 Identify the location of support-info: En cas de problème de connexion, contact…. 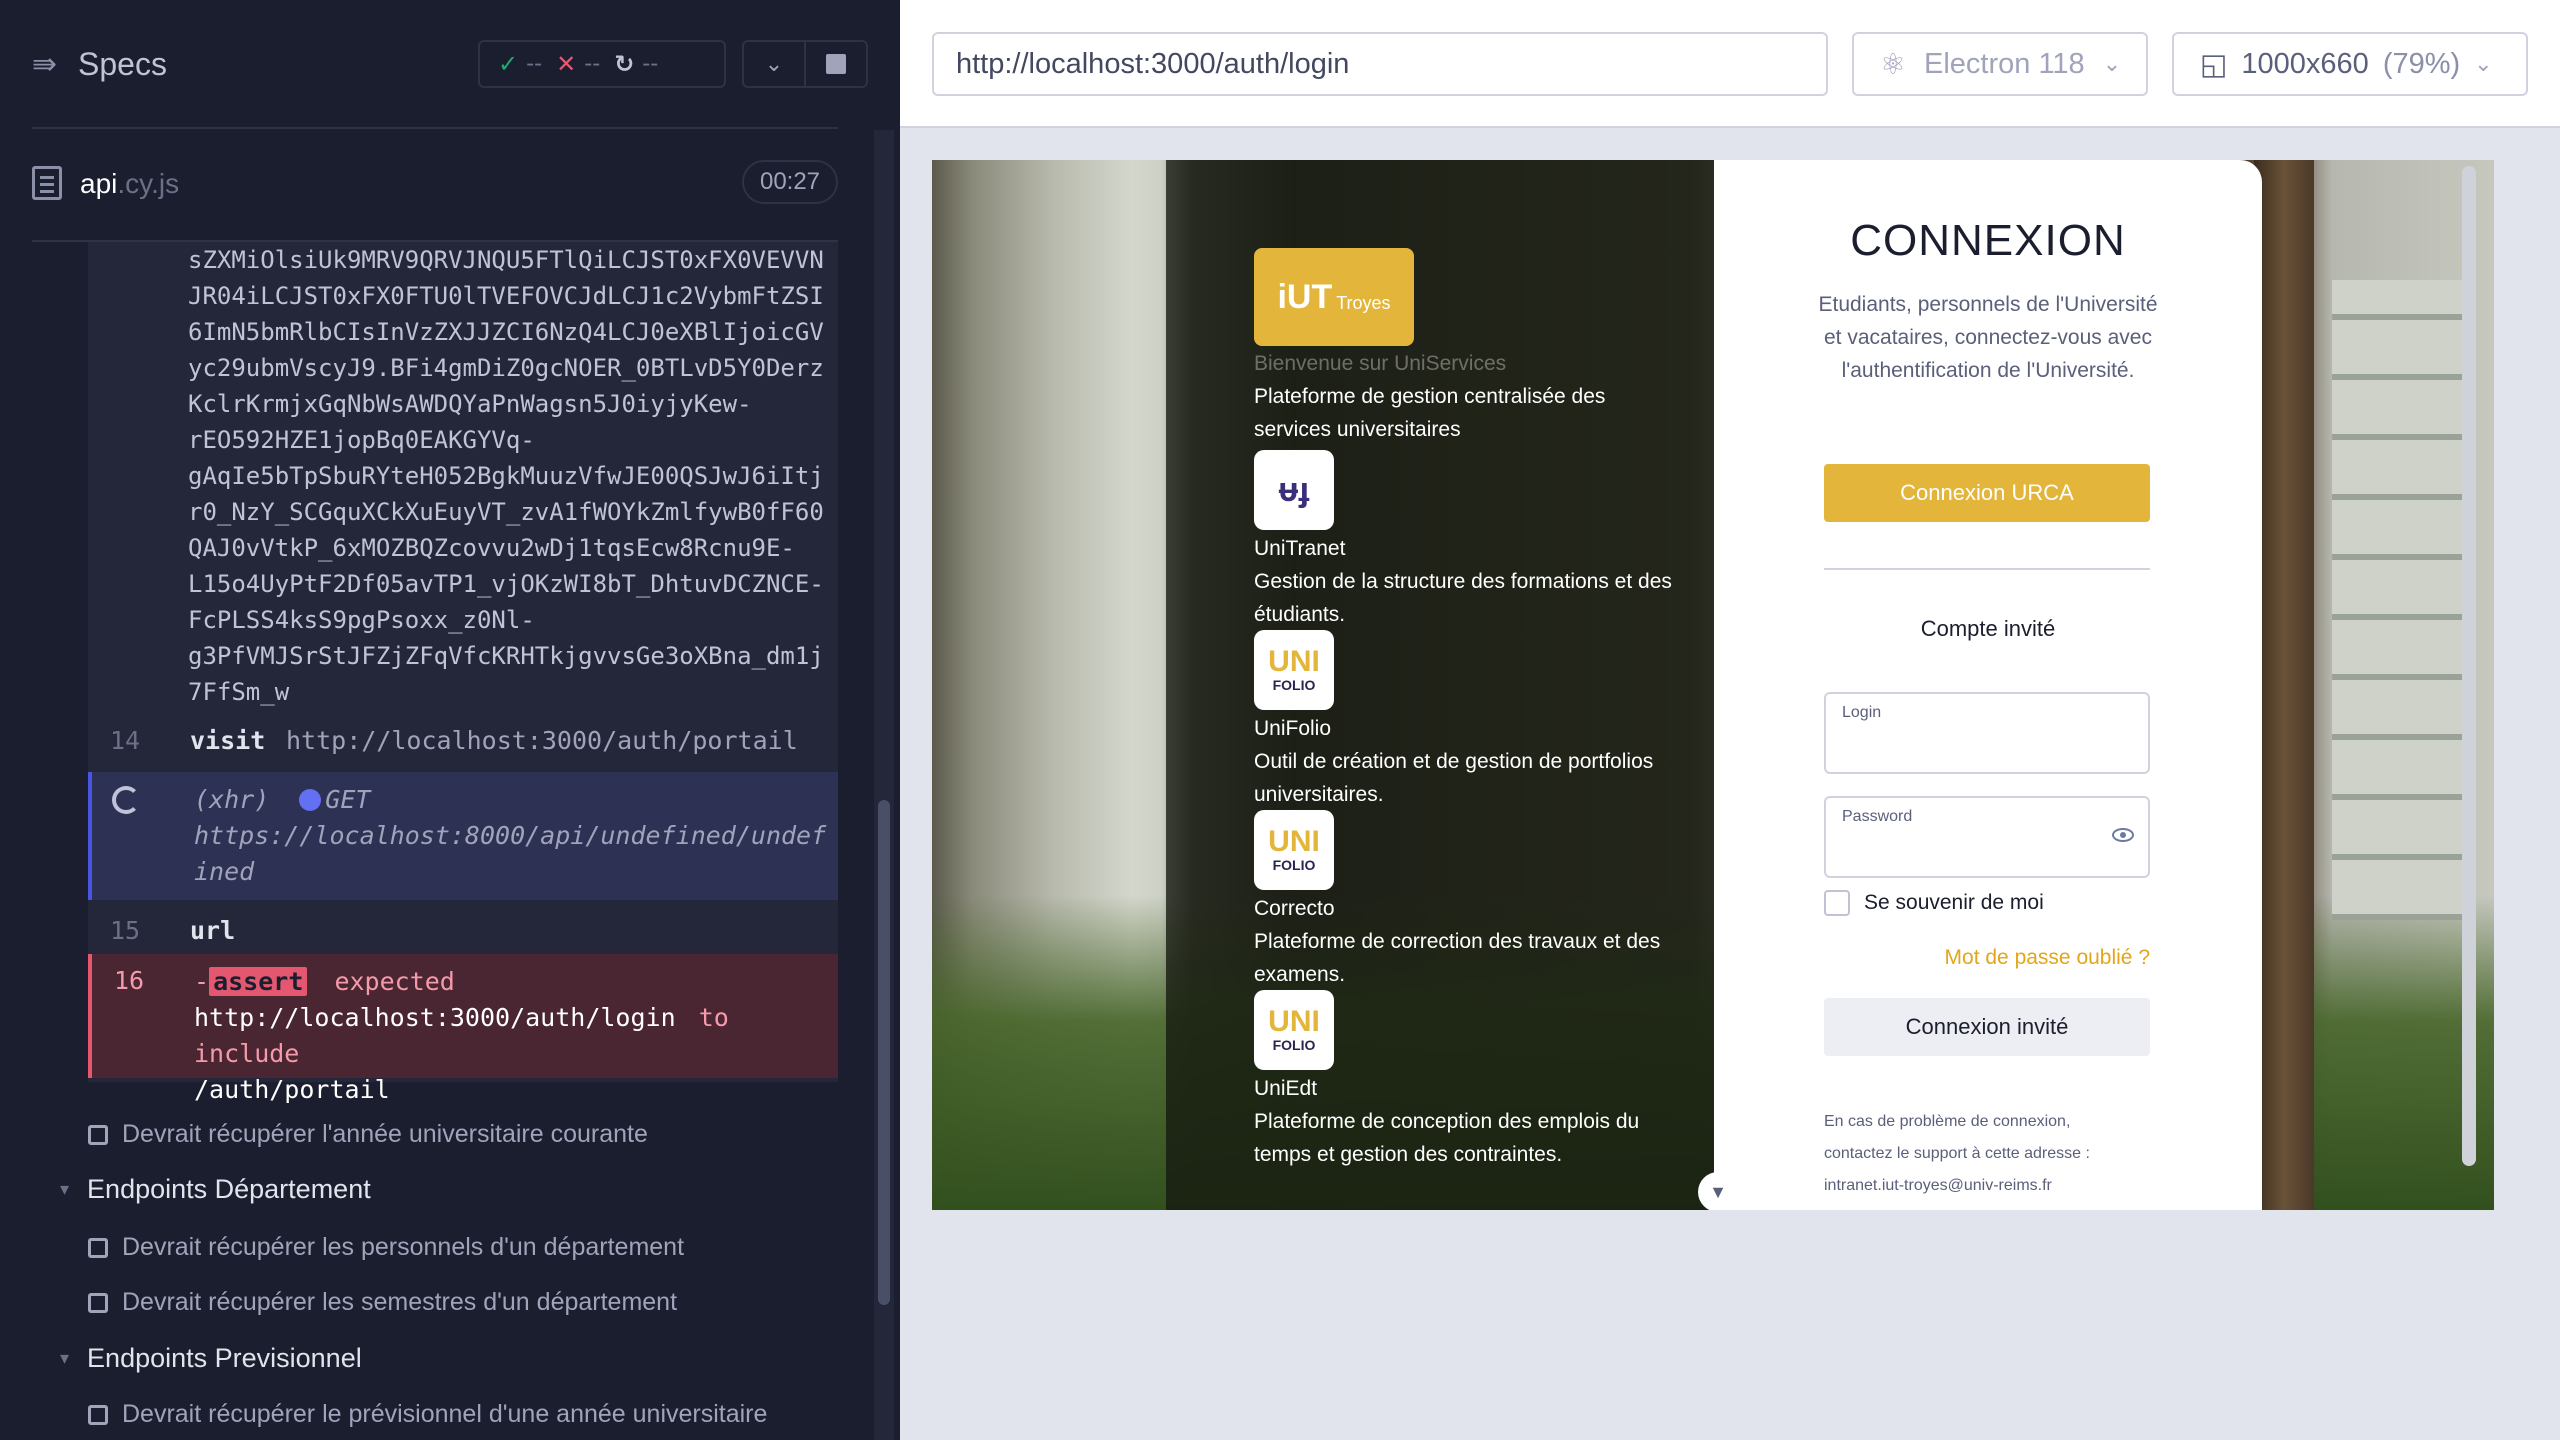
(1994, 1154).